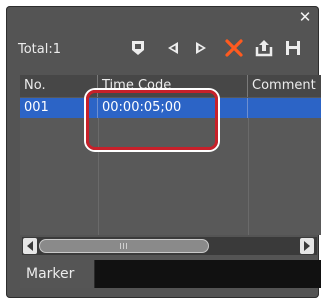  I want to click on scroll-thumb, so click(124, 246).